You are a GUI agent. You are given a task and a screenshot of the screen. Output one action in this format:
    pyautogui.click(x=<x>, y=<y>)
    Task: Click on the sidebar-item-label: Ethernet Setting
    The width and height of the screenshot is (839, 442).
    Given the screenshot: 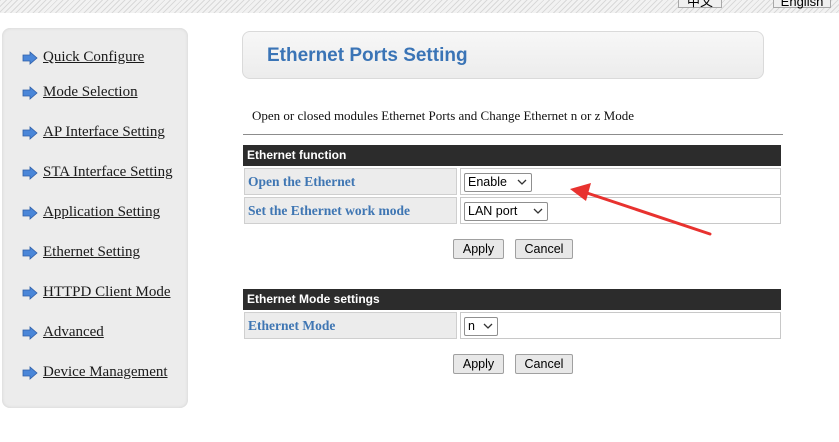 What is the action you would take?
    pyautogui.click(x=92, y=252)
    